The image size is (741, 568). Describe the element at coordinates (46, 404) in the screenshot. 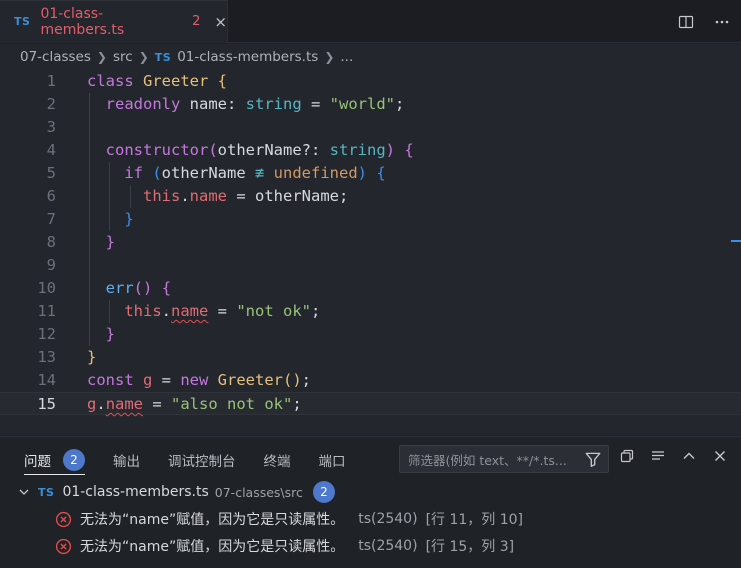

I see `line-number: 15` at that location.